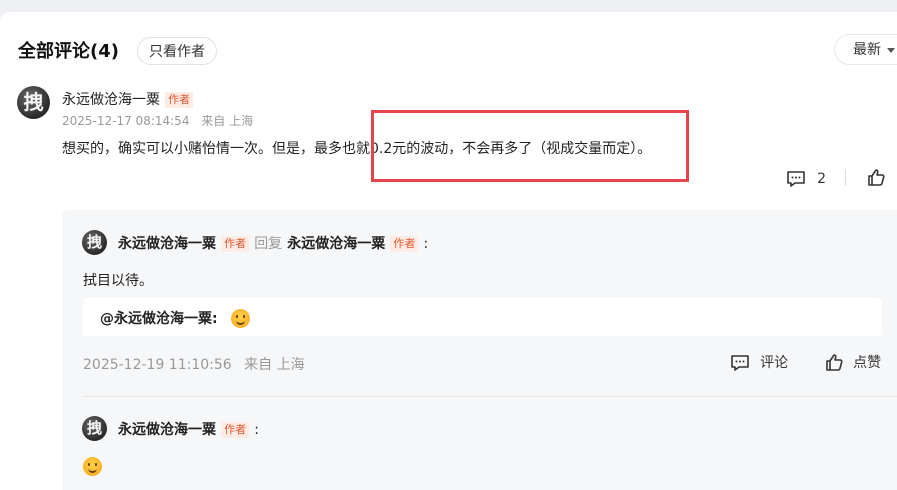 This screenshot has width=897, height=490. Describe the element at coordinates (159, 319) in the screenshot. I see `quote-author: @永远做沧海一粟:` at that location.